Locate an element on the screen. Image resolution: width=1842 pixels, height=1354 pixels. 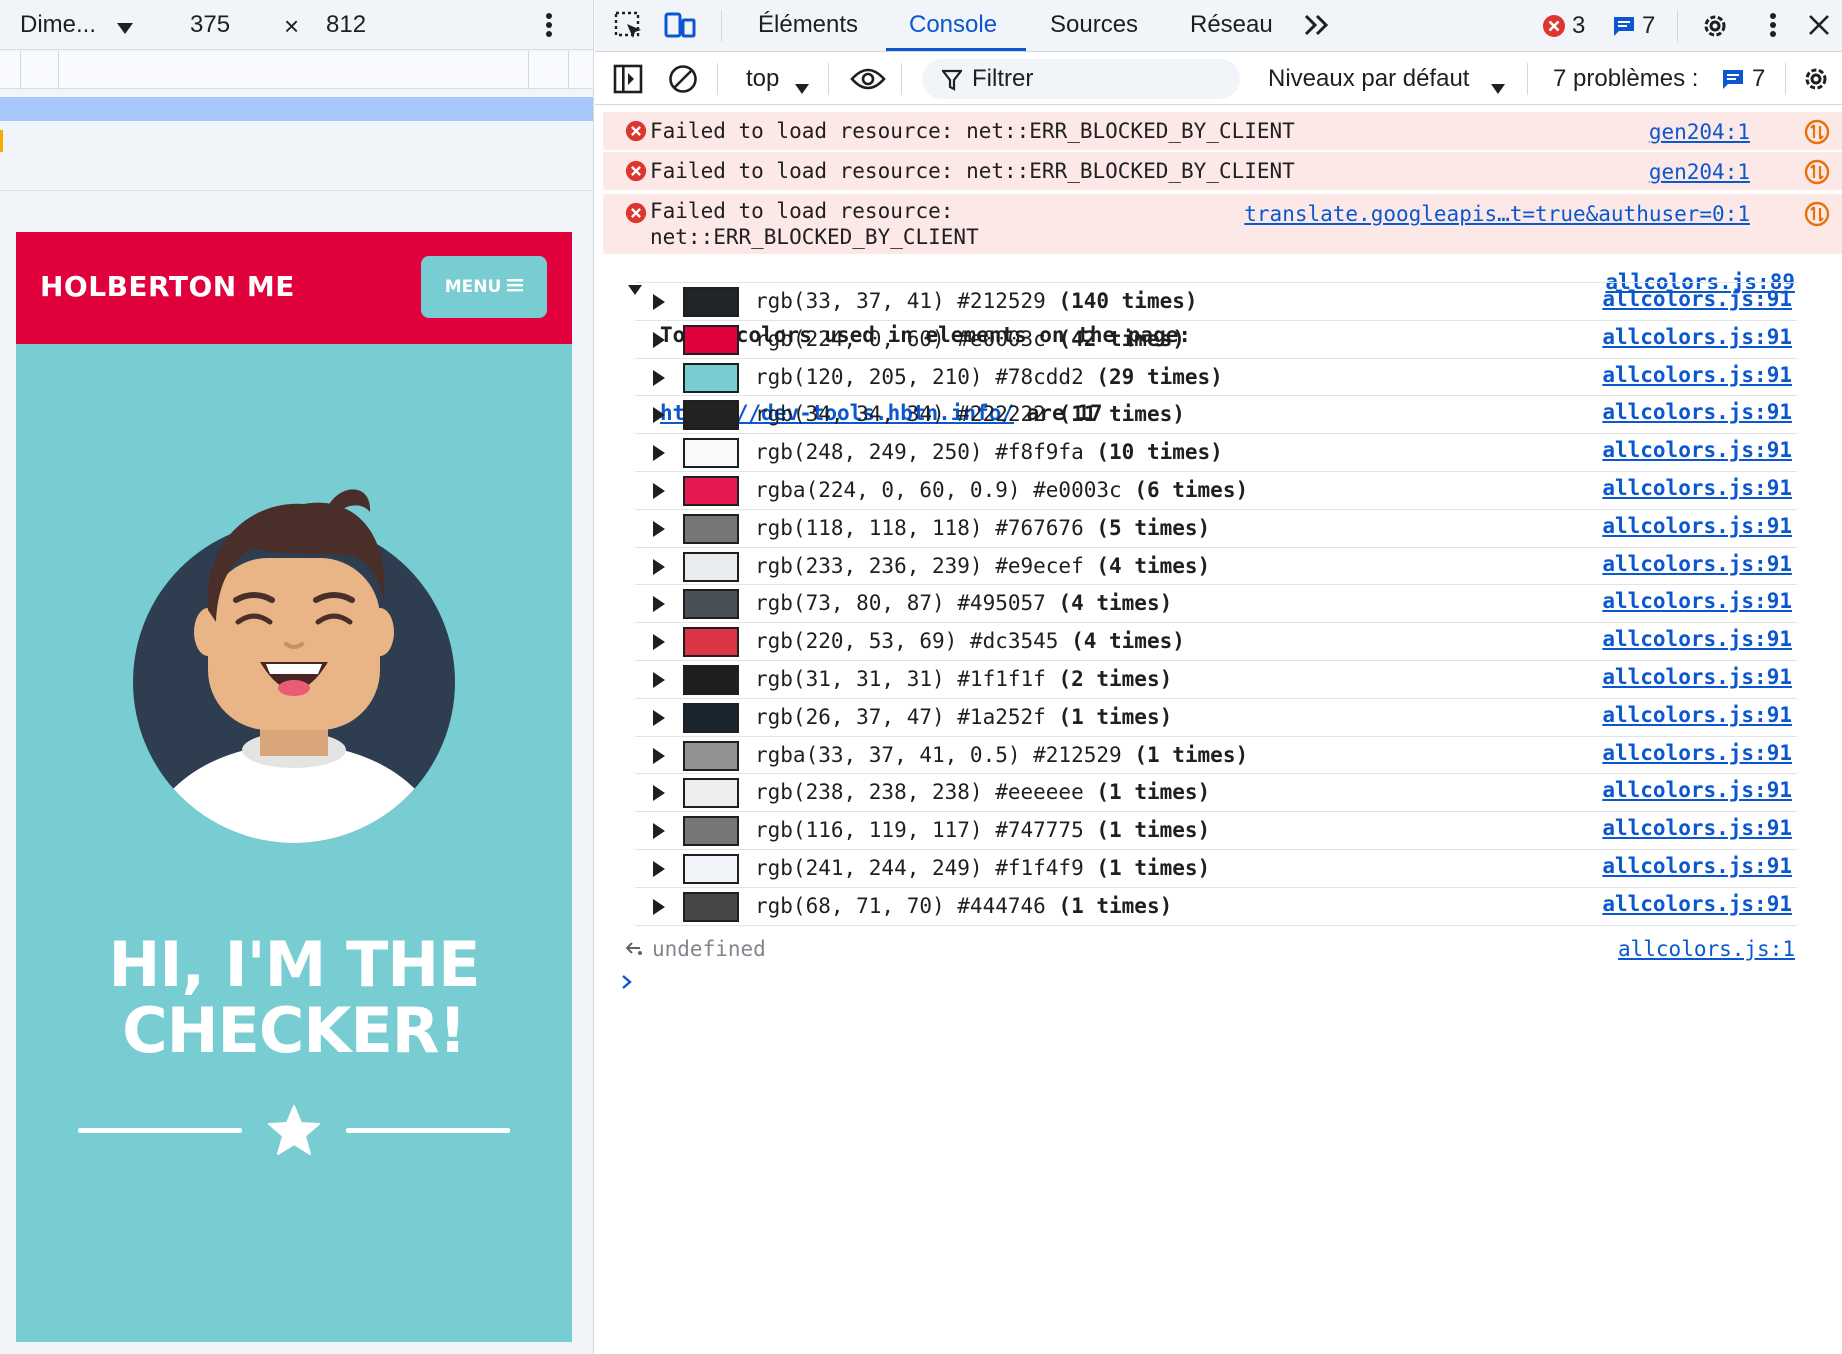
sidebar-toggle-icon is located at coordinates (628, 82).